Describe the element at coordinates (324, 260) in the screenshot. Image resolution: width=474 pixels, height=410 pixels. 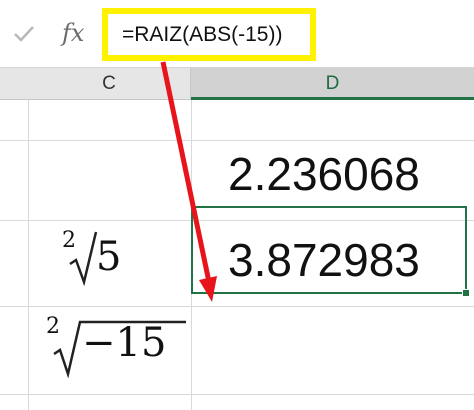
I see `cell-d-value-2: 3.872983` at that location.